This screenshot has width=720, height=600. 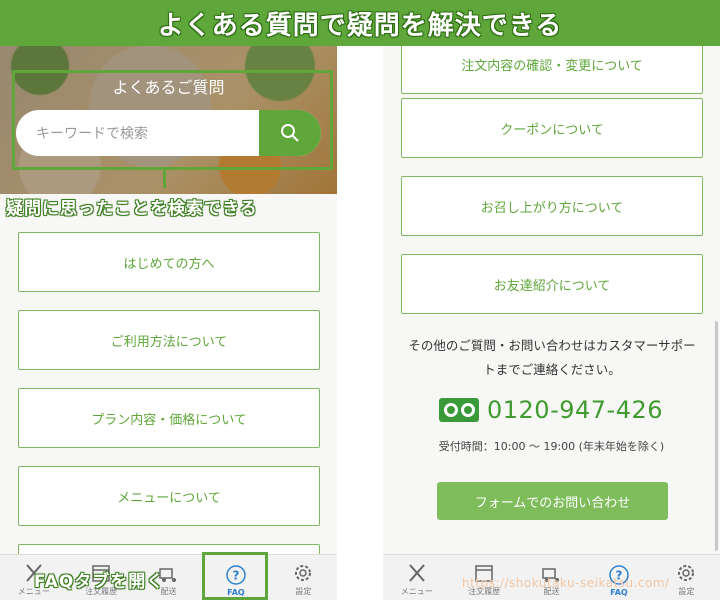 What do you see at coordinates (168, 87) in the screenshot?
I see `faq-page-title: よくあるご質問` at bounding box center [168, 87].